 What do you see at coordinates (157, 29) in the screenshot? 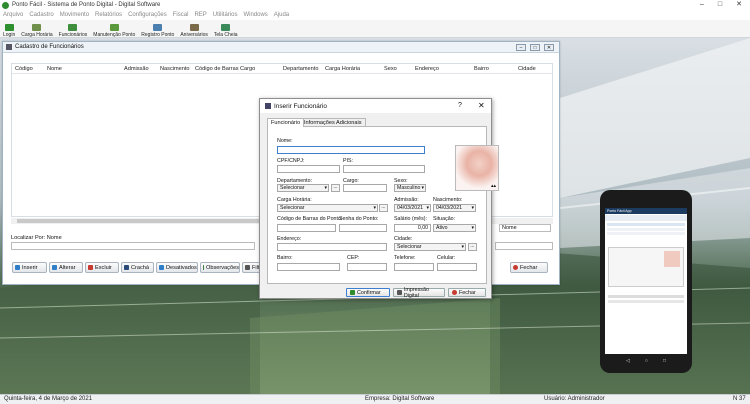
I see `toolbar-registro-button: Registro Ponto` at bounding box center [157, 29].